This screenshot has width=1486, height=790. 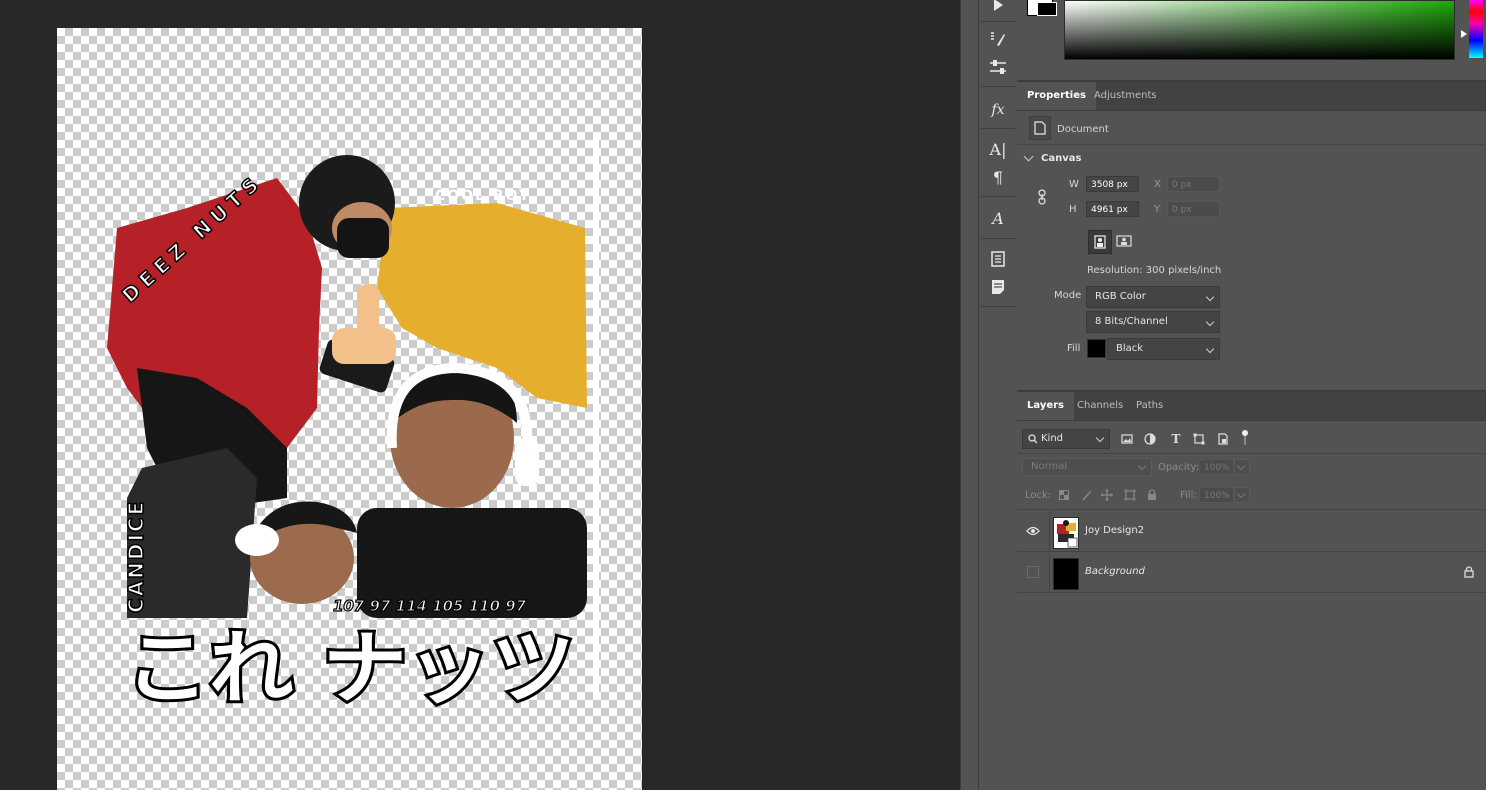 What do you see at coordinates (1476, 29) in the screenshot?
I see `hue-slider` at bounding box center [1476, 29].